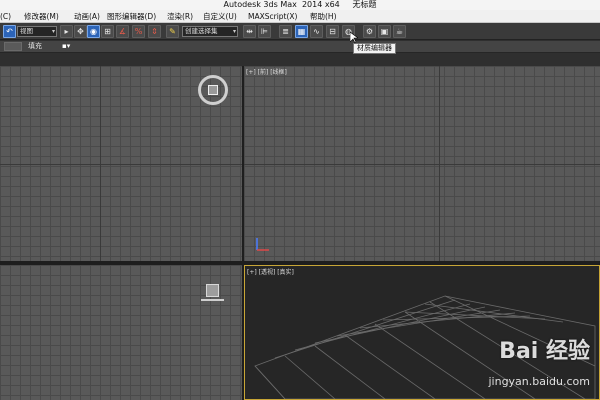  What do you see at coordinates (66, 46) in the screenshot?
I see `ribbon-pin-icon: ▪▾` at bounding box center [66, 46].